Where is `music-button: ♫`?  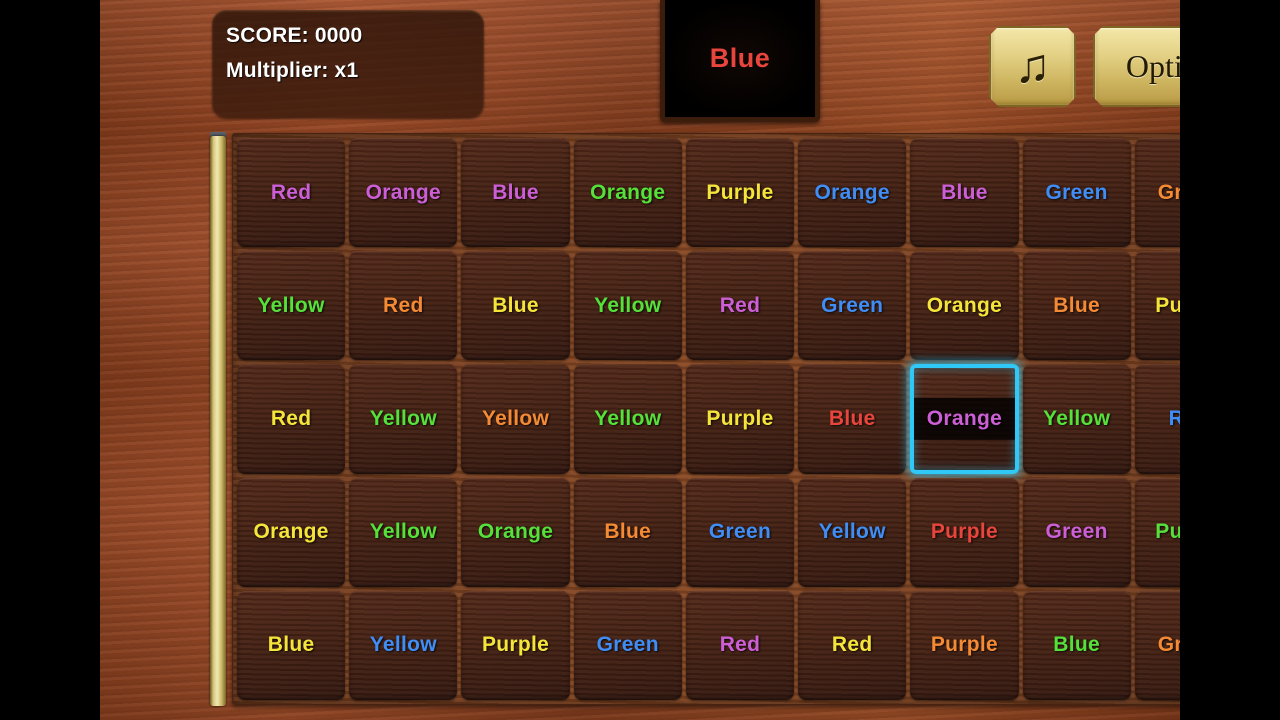 music-button: ♫ is located at coordinates (1032, 66).